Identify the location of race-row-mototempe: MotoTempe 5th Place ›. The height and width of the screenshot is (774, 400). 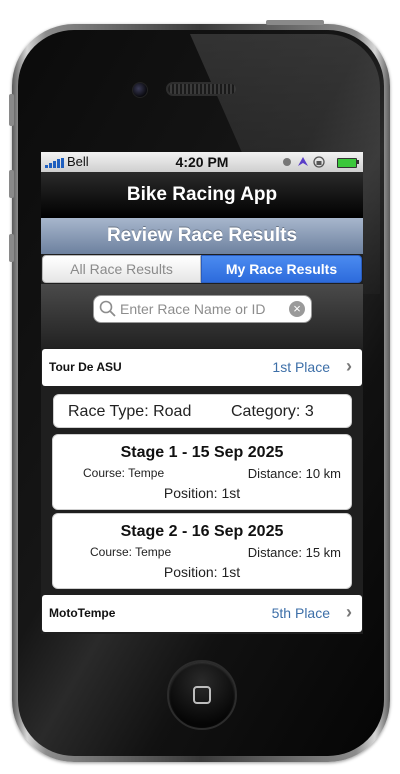
(202, 613).